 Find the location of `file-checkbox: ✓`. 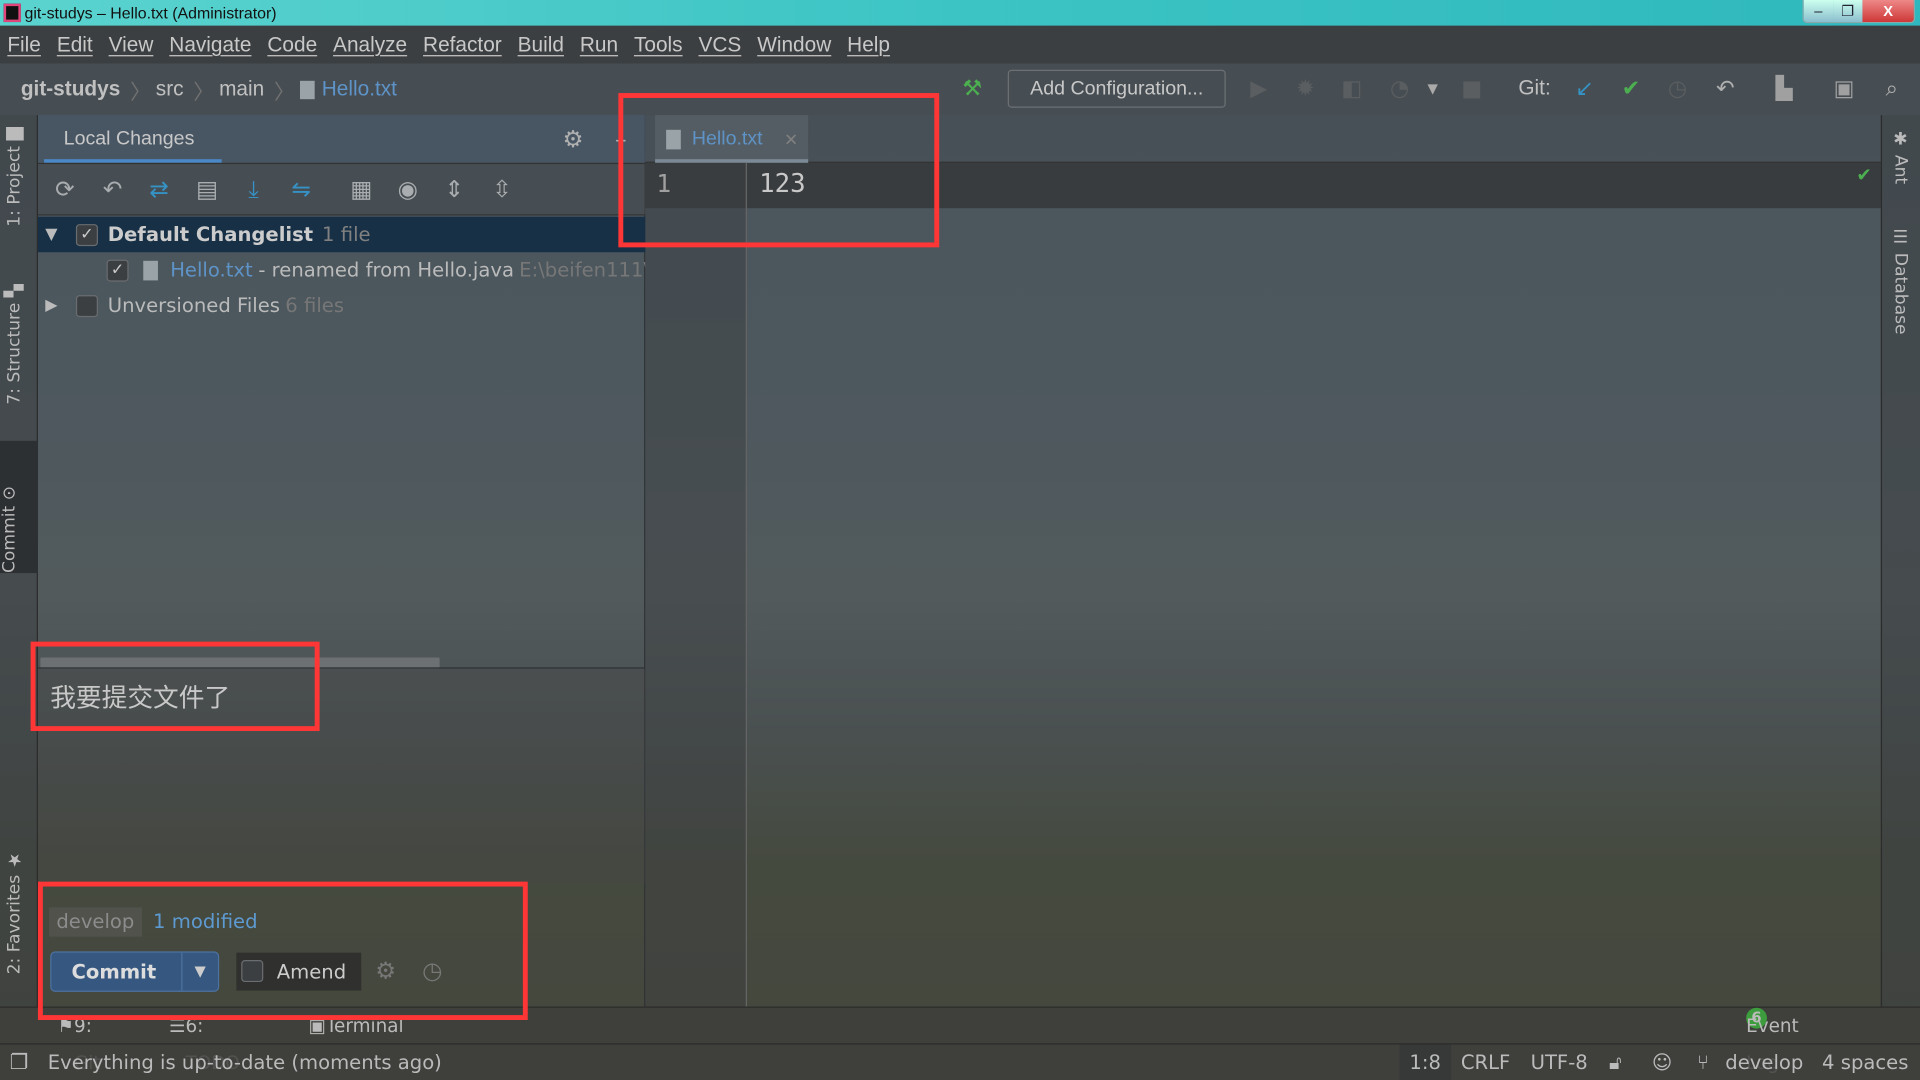

file-checkbox: ✓ is located at coordinates (117, 270).